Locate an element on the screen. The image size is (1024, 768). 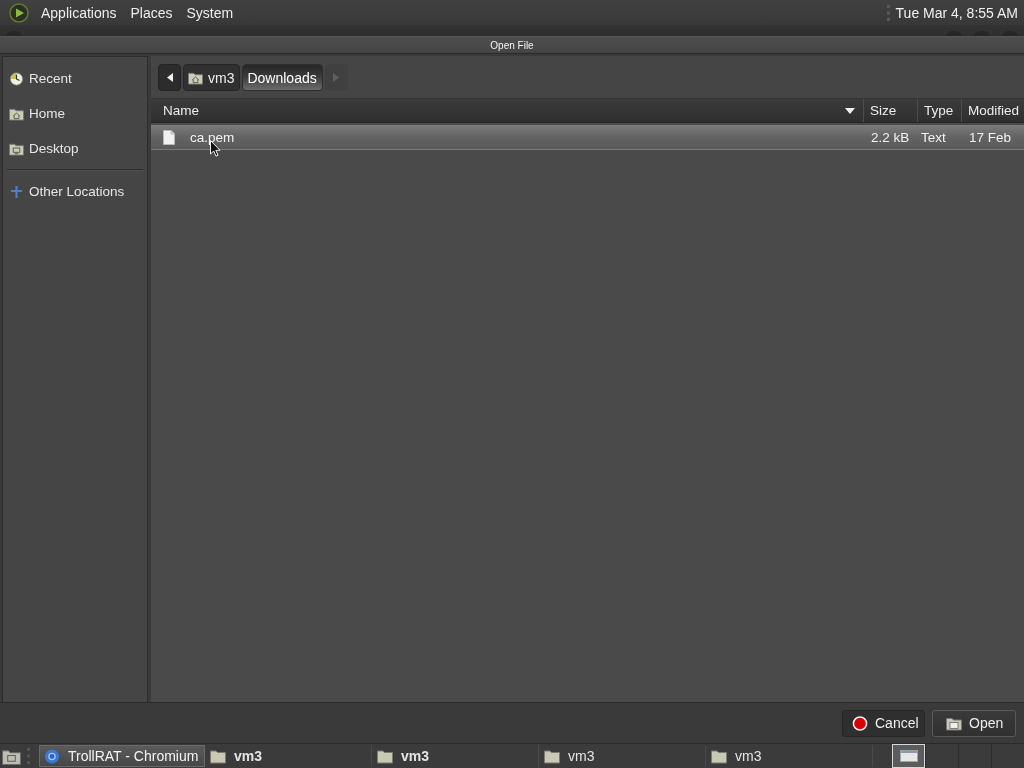
play-logo-icon is located at coordinates (19, 12).